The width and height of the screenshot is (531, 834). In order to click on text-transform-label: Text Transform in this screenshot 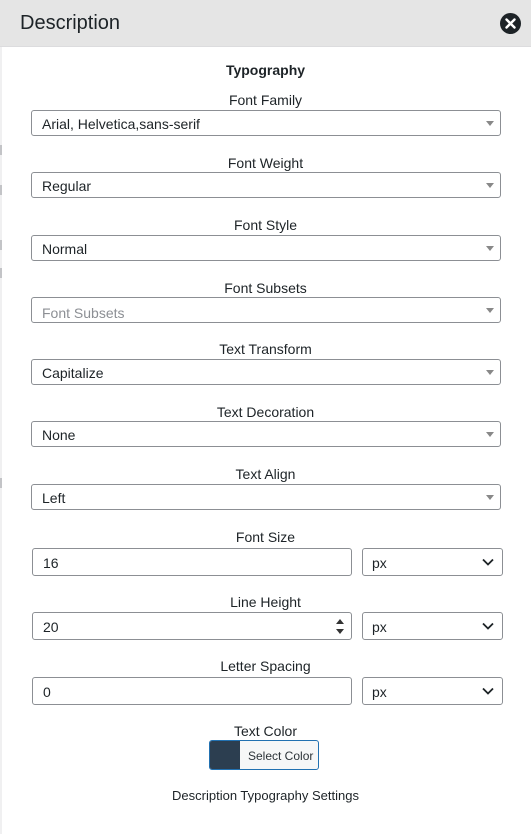, I will do `click(265, 349)`.